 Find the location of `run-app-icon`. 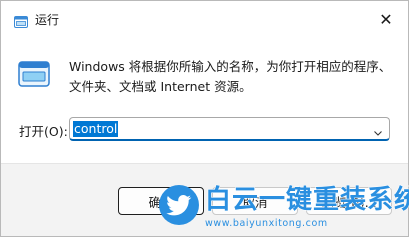

run-app-icon is located at coordinates (34, 74).